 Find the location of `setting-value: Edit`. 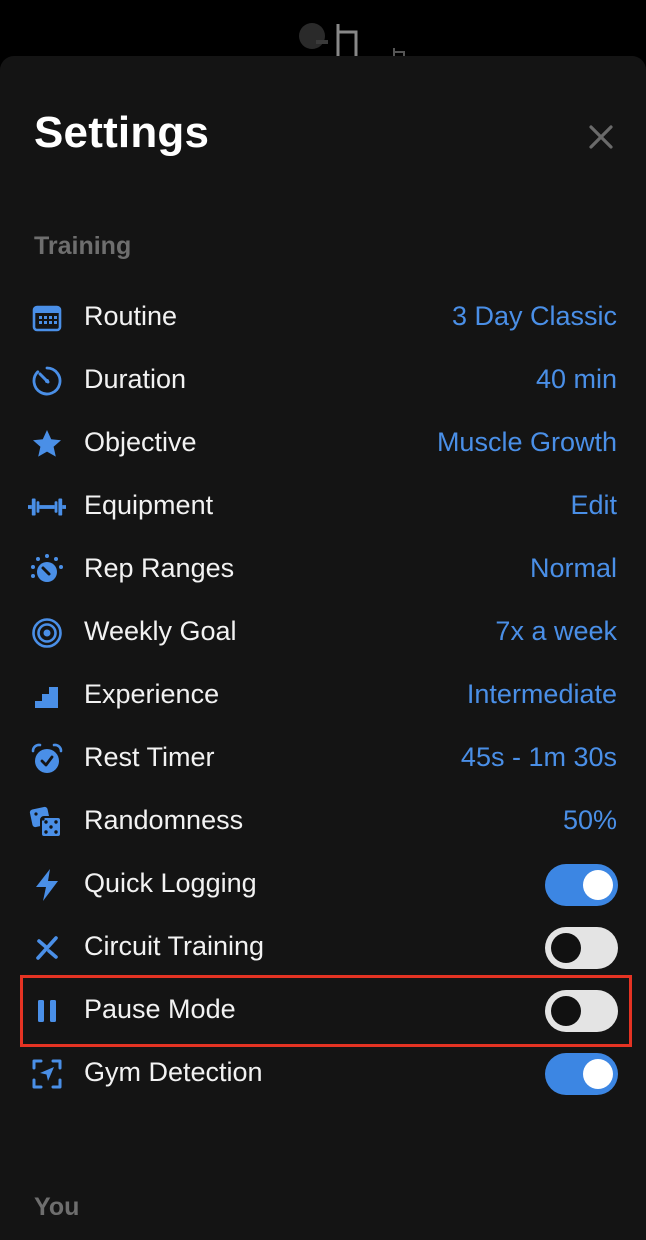

setting-value: Edit is located at coordinates (593, 505).